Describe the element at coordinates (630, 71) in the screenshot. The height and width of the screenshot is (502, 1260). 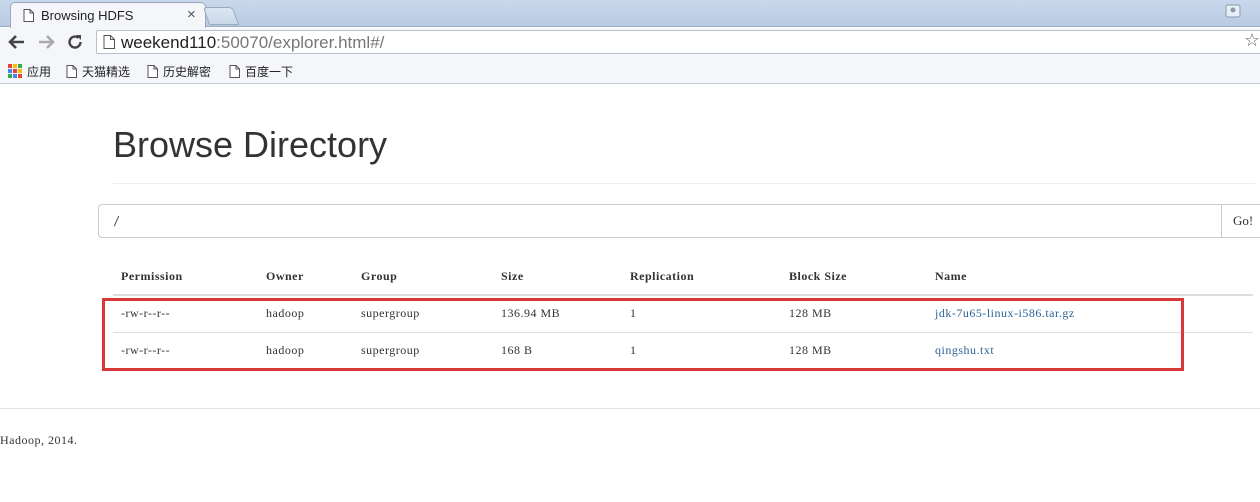
I see `bookmarks-bar: 应用 天猫精选 历史解密 百度一下` at that location.